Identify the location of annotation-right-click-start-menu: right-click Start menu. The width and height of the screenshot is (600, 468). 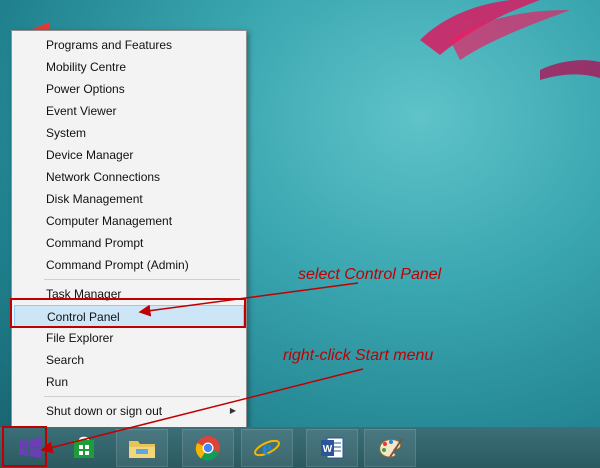
(358, 355).